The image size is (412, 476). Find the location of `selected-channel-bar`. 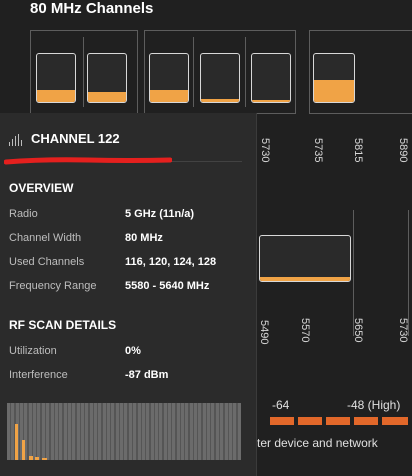

selected-channel-bar is located at coordinates (305, 258).